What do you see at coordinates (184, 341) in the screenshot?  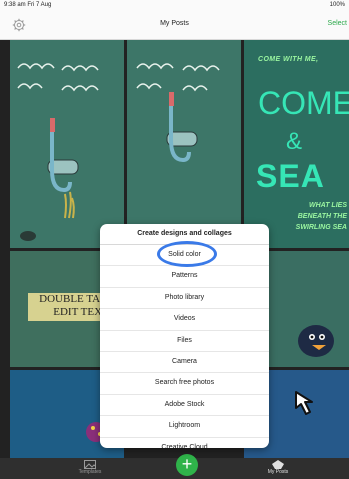 I see `menu-item-files: Files` at bounding box center [184, 341].